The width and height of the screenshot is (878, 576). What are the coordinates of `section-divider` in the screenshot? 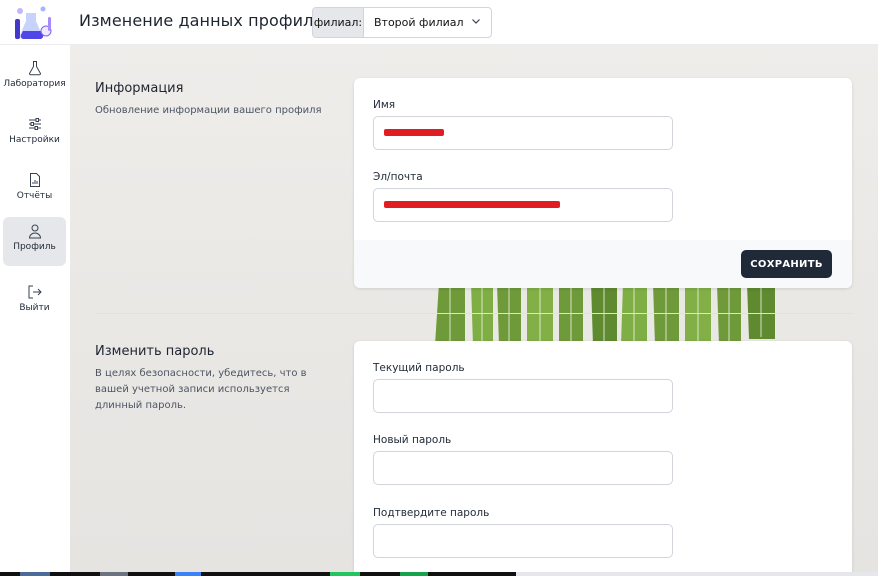 It's located at (474, 313).